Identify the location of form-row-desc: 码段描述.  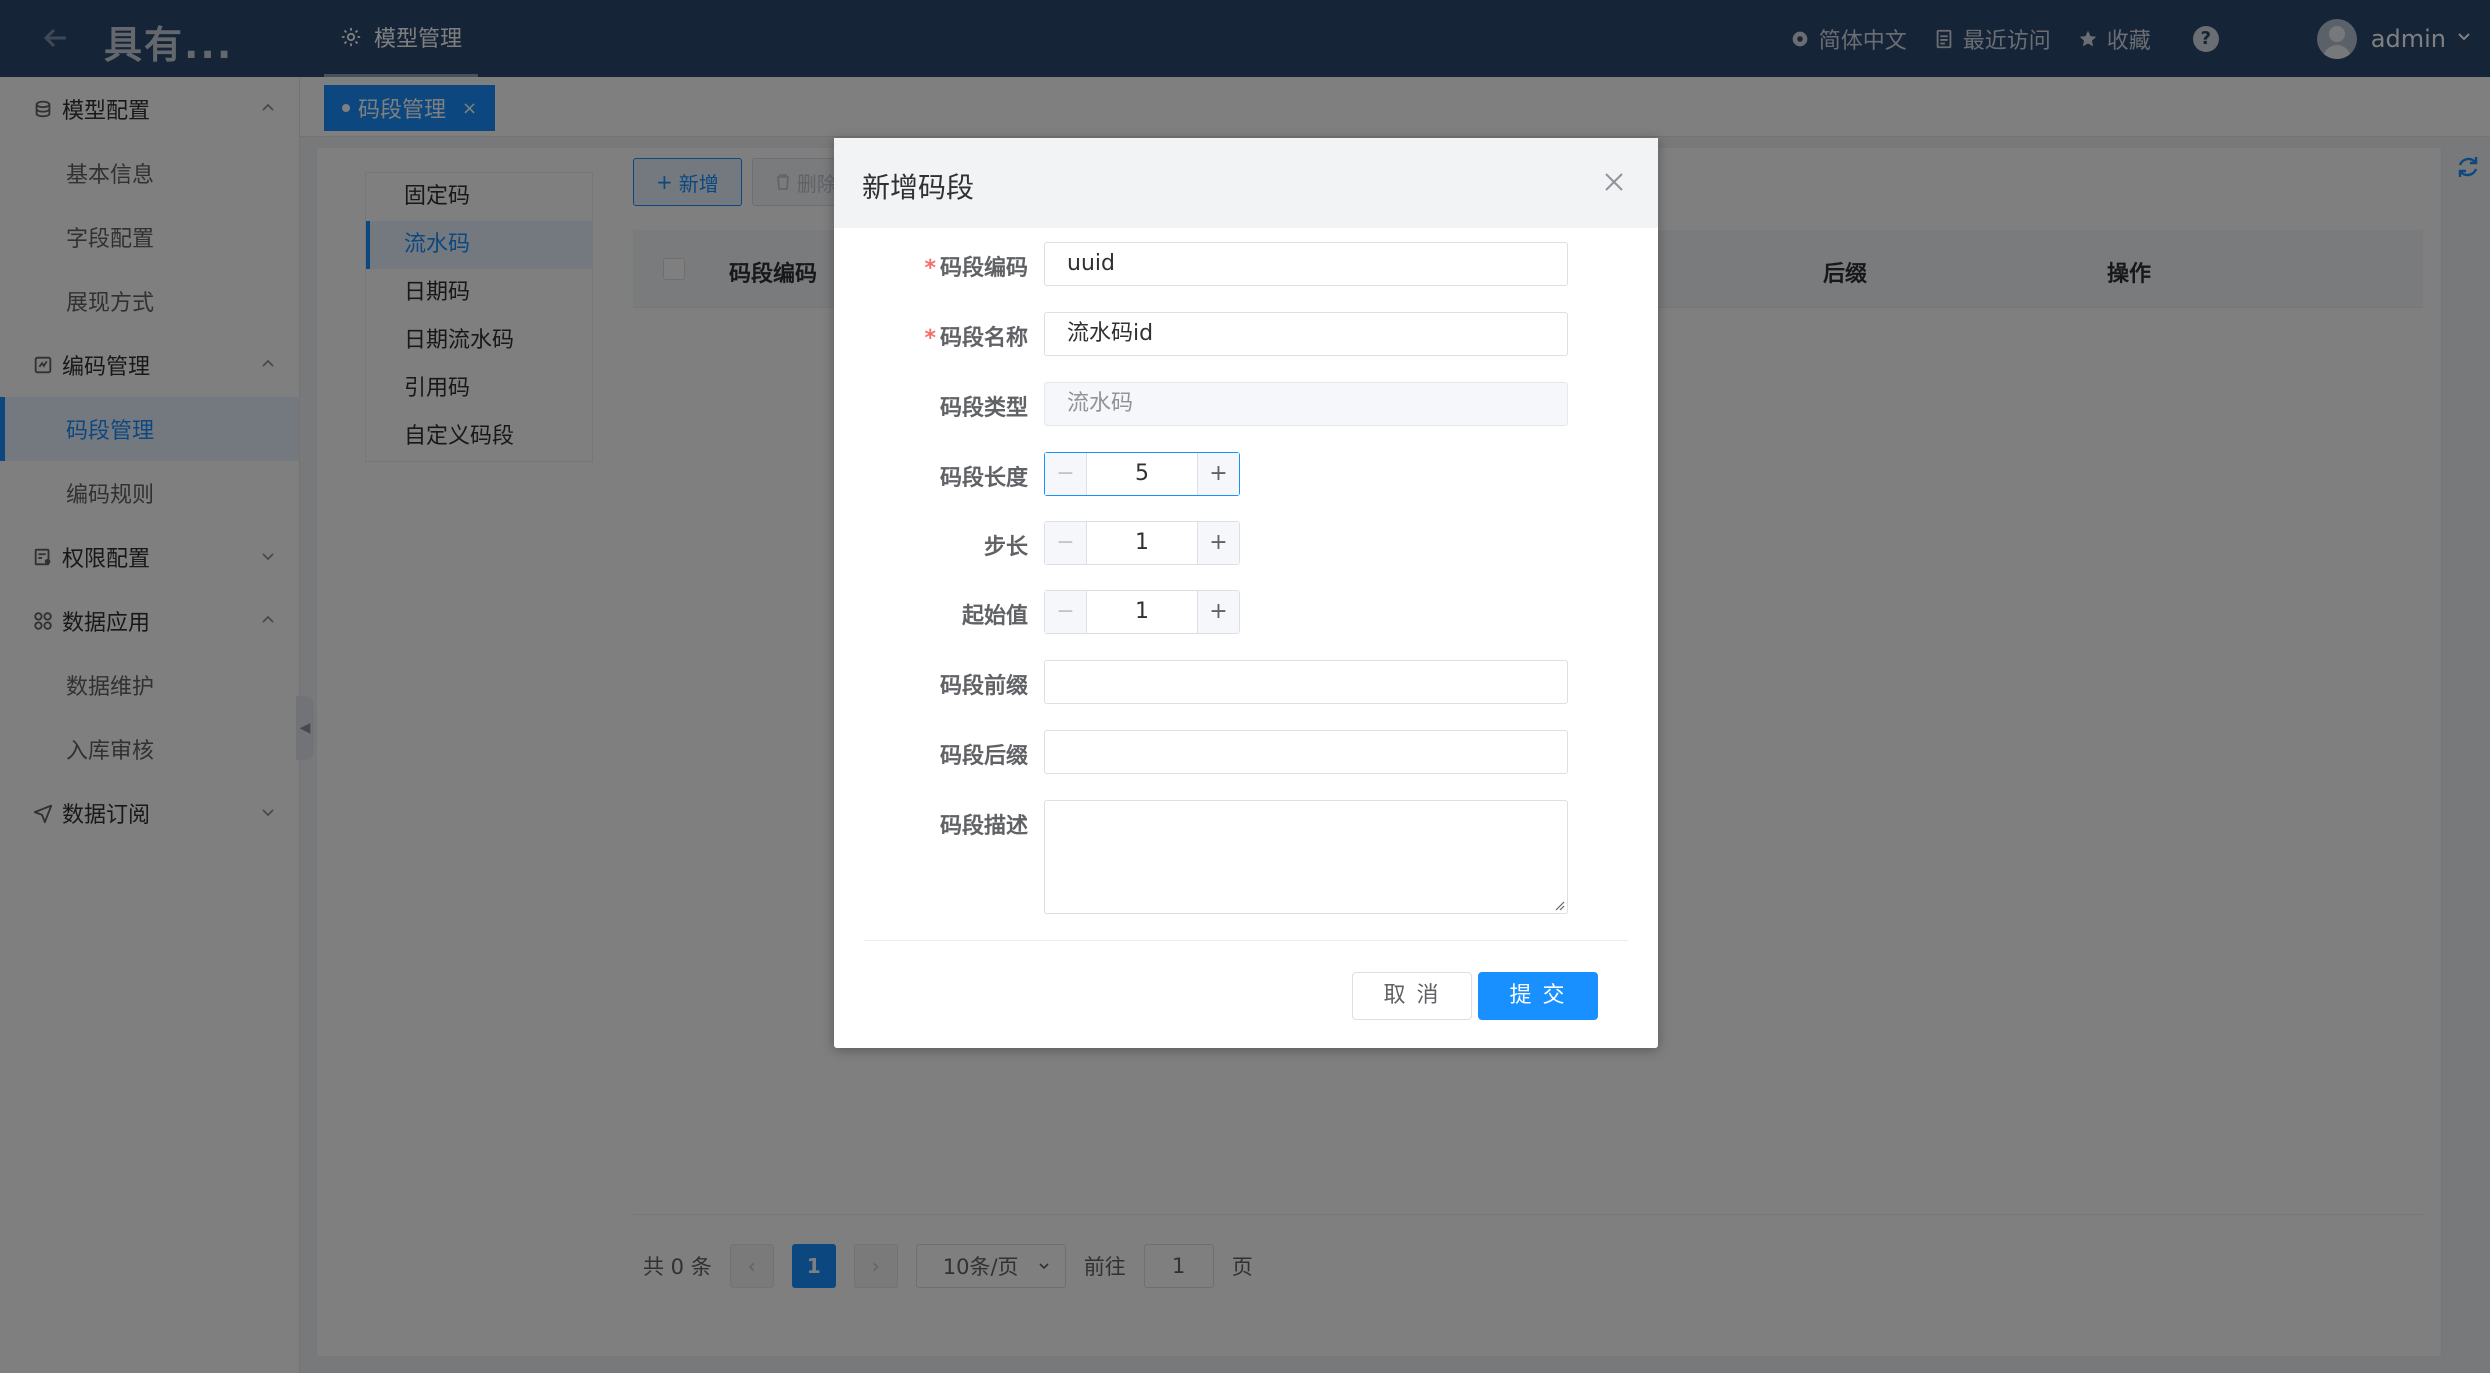
(1246, 857).